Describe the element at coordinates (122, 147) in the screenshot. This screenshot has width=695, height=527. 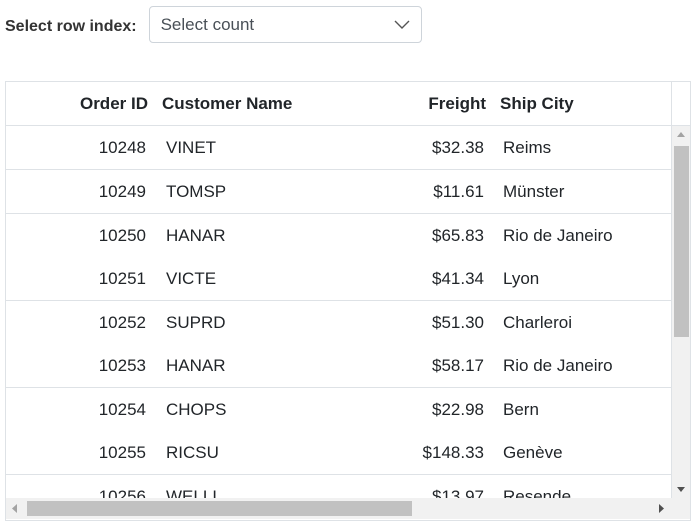
I see `cell-order-id: 10248` at that location.